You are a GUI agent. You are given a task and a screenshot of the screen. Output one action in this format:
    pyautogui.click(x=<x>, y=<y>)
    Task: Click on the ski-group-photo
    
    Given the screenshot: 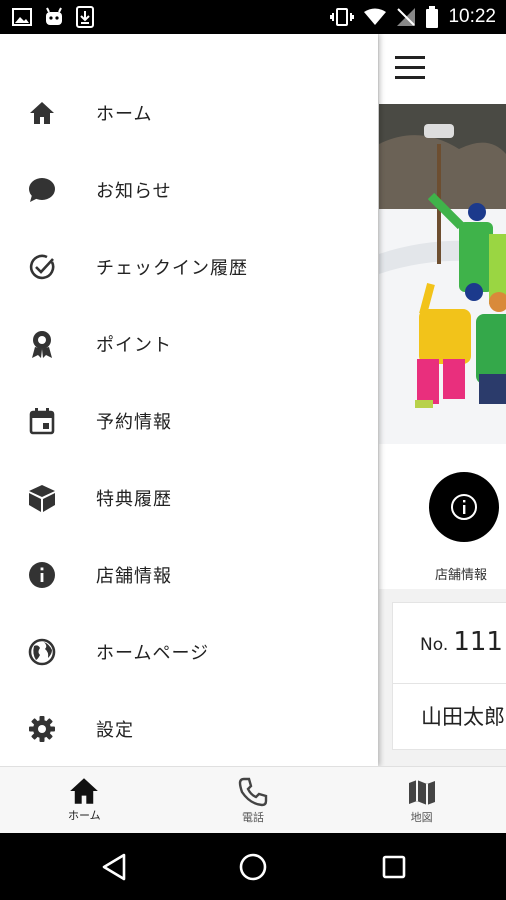 What is the action you would take?
    pyautogui.click(x=442, y=274)
    